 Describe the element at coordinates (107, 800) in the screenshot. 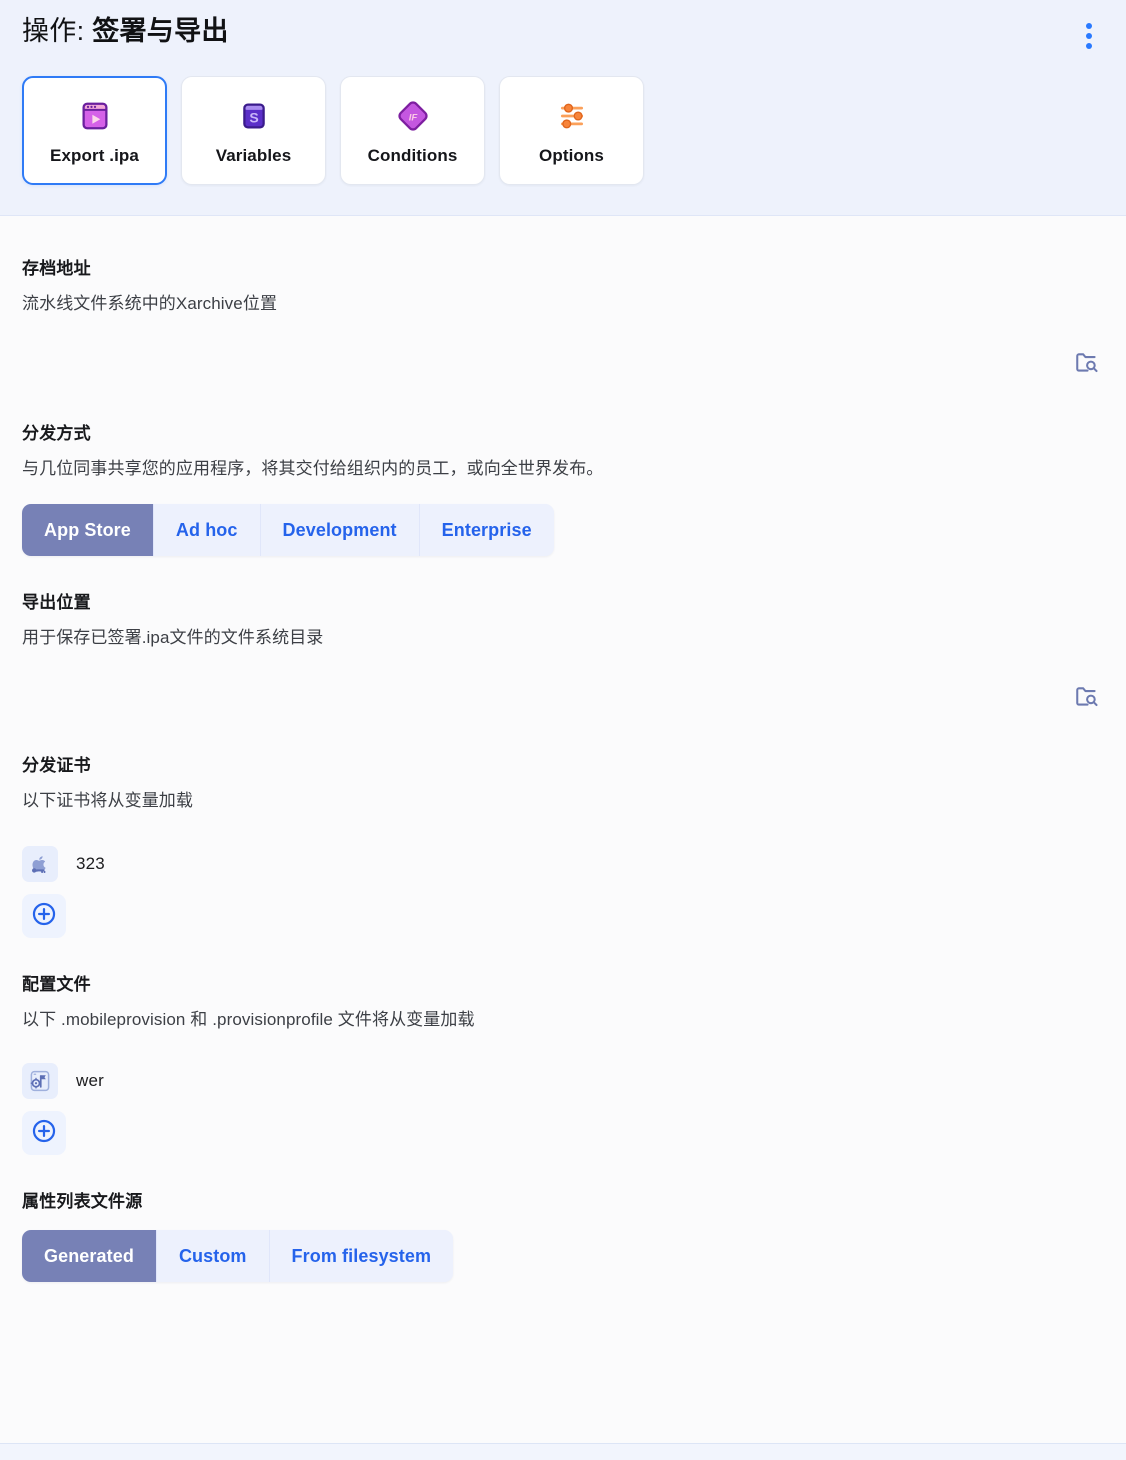

I see `certificates-description: 以下证书将从变量加载` at that location.